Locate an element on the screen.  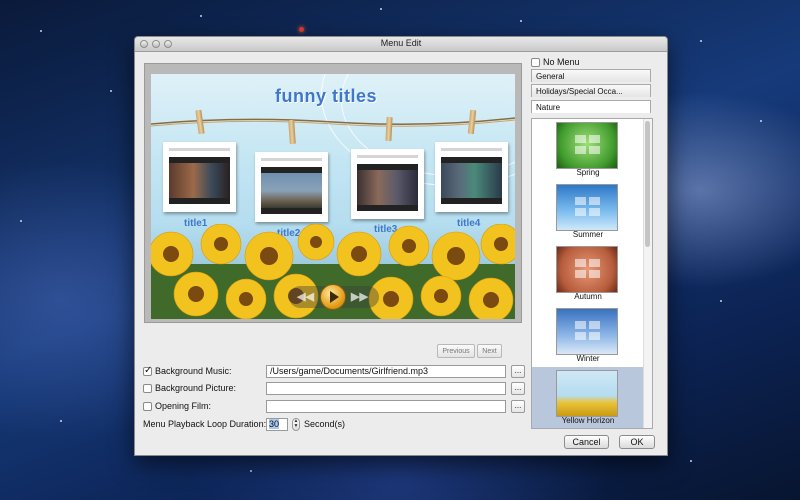
template-label: Spring is located at coordinates (588, 172).